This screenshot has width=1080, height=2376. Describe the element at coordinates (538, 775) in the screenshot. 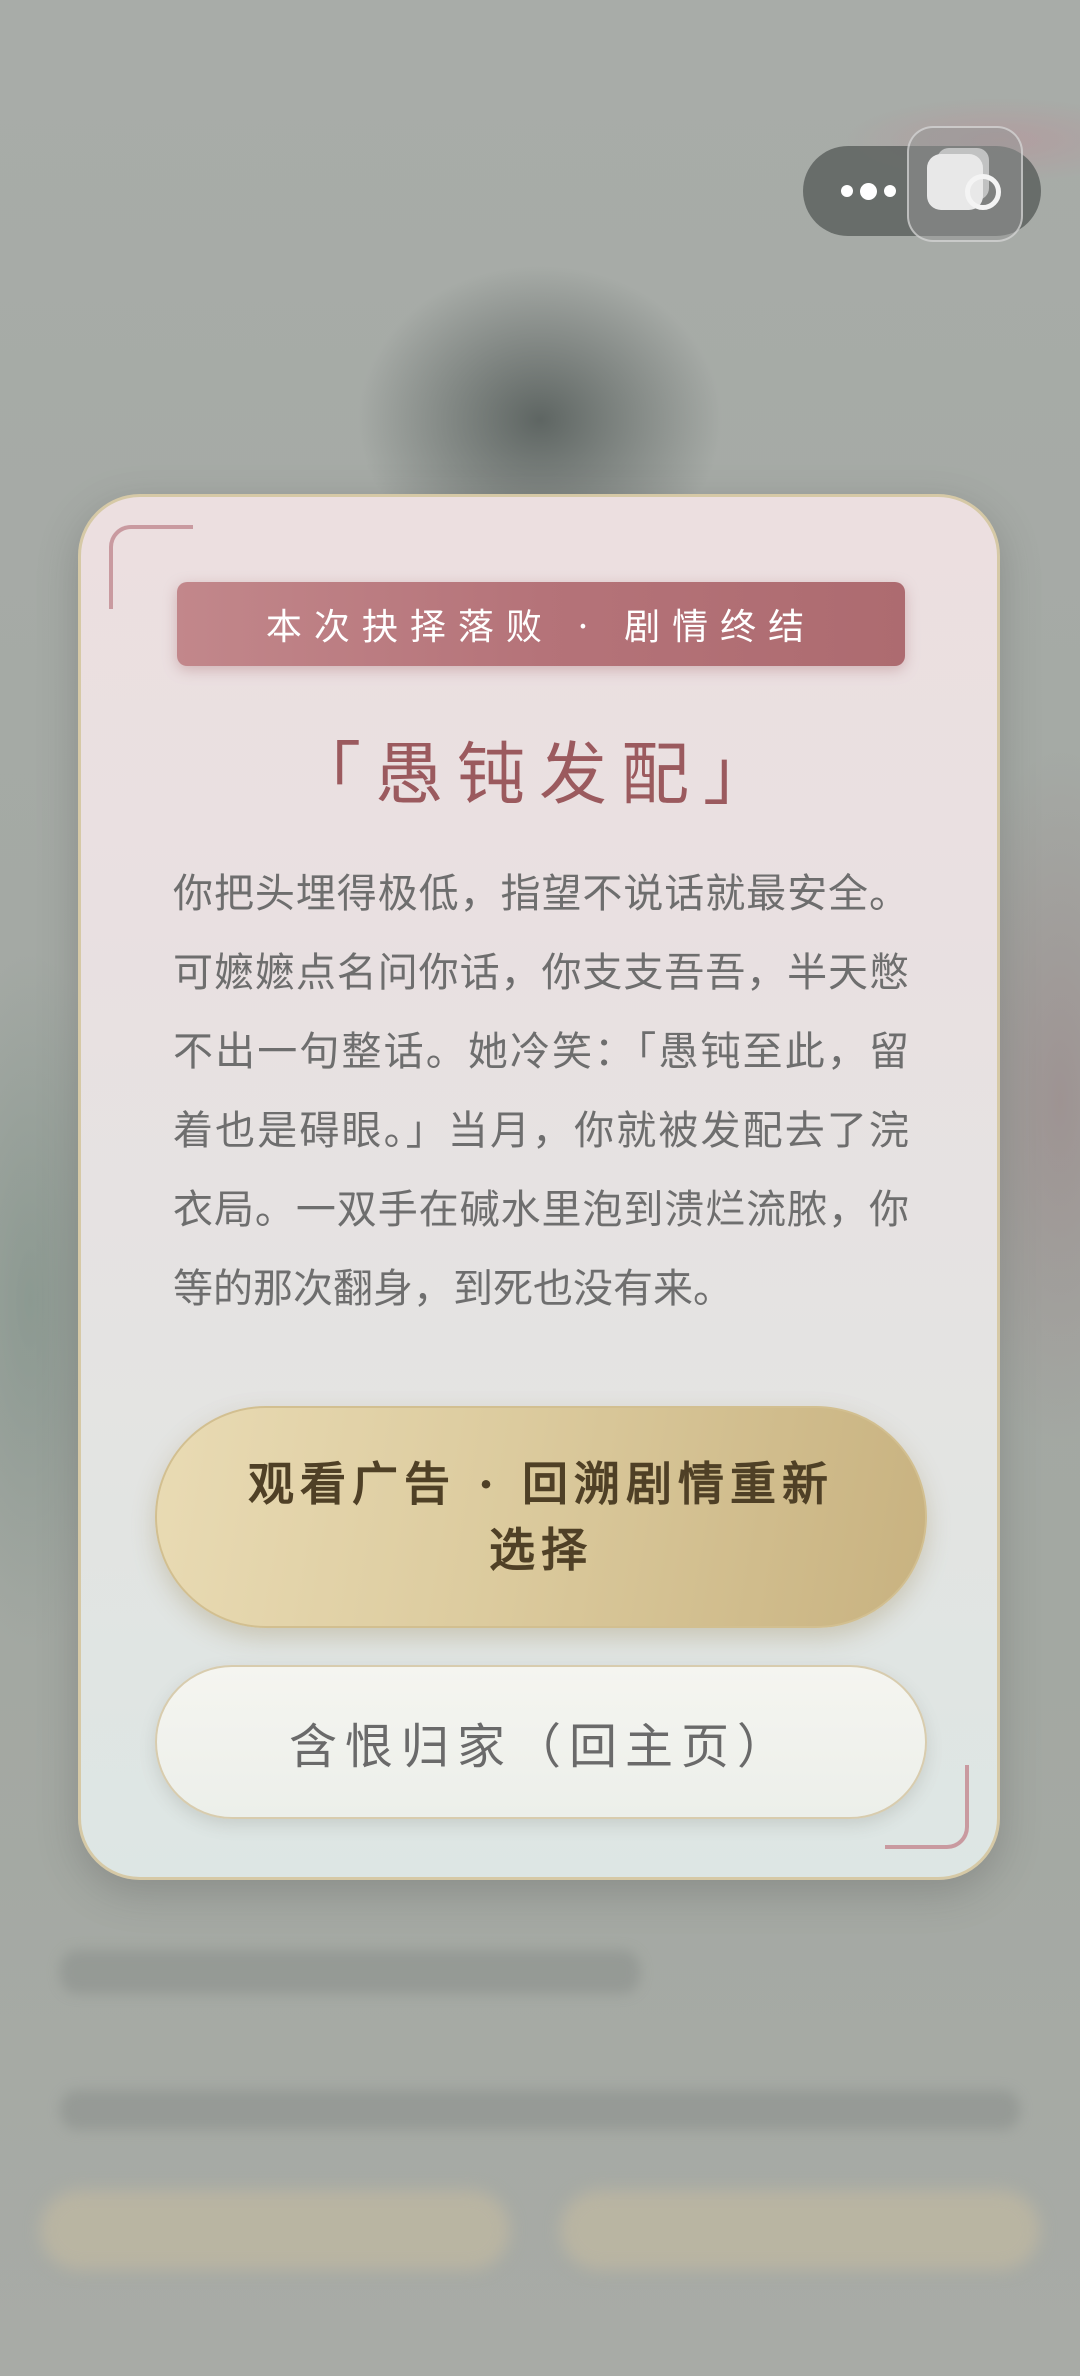

I see `ending-title: 「愚钝发配」` at that location.